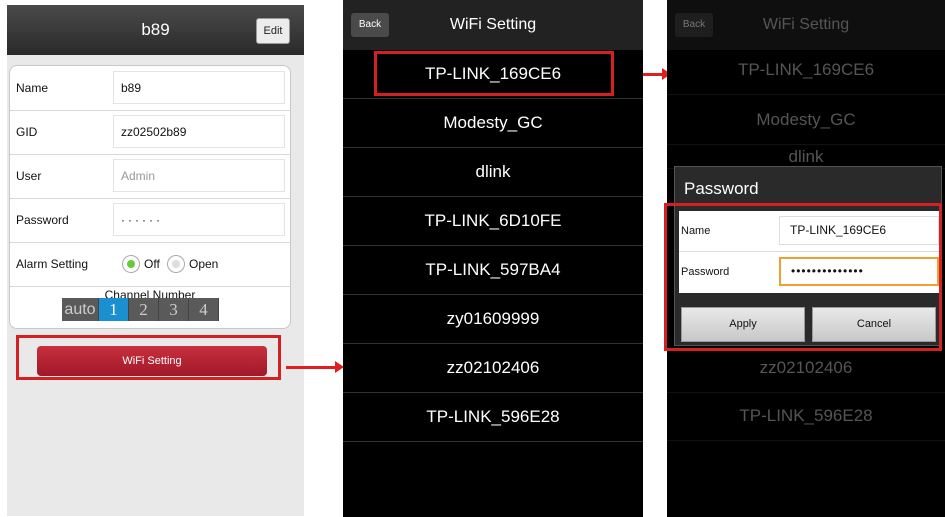  I want to click on wifi-button-highlight, so click(148, 357).